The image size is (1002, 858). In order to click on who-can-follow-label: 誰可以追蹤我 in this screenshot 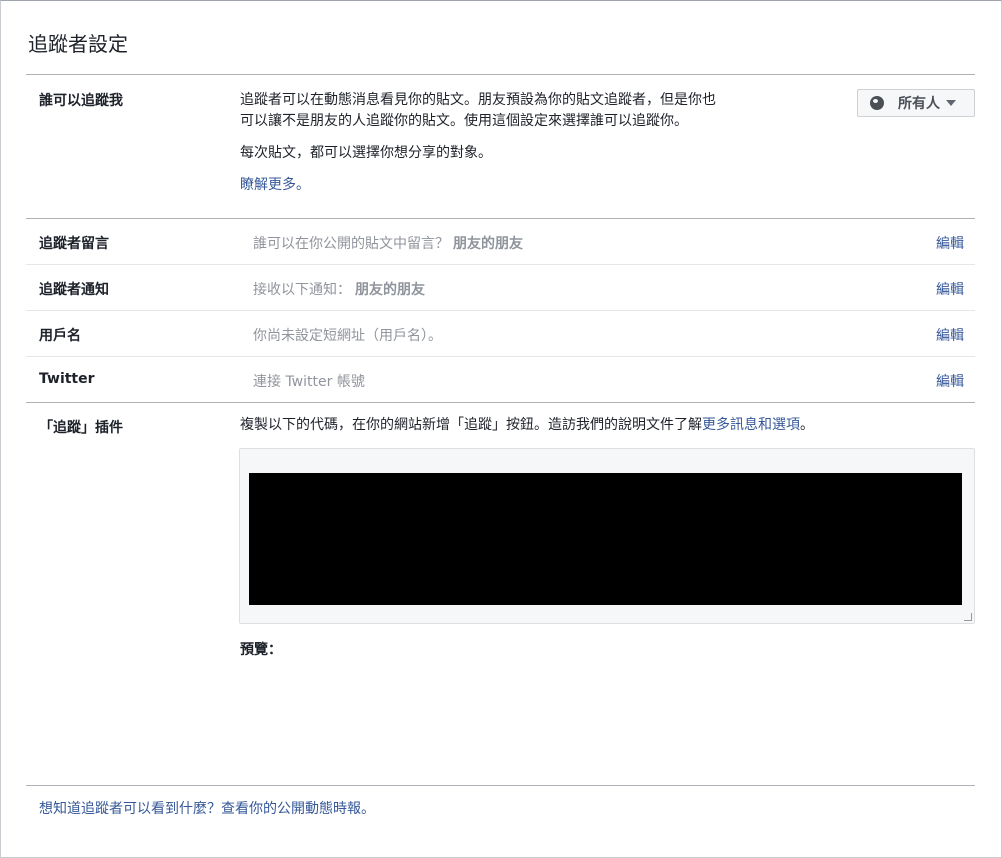, I will do `click(81, 101)`.